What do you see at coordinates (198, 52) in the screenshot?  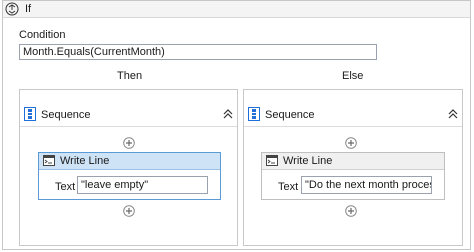 I see `condition-input: Month.Equals(CurrentMonth)` at bounding box center [198, 52].